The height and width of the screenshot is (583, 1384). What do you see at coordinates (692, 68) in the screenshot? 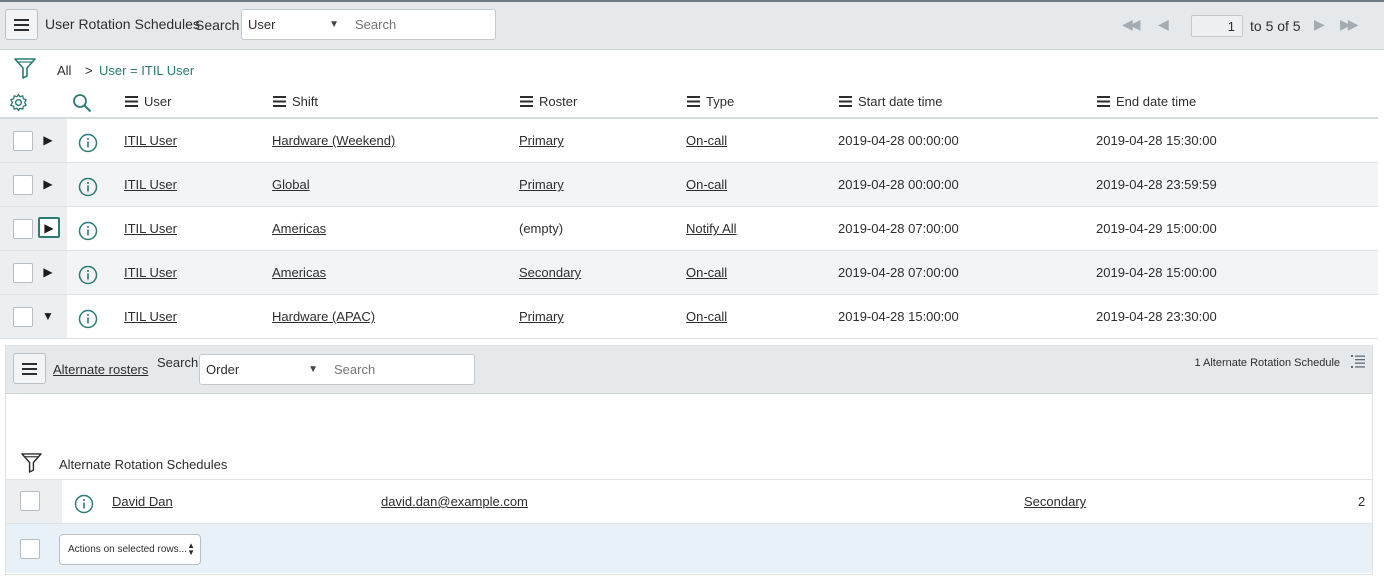
I see `breadcrumb: All > User = ITIL User` at bounding box center [692, 68].